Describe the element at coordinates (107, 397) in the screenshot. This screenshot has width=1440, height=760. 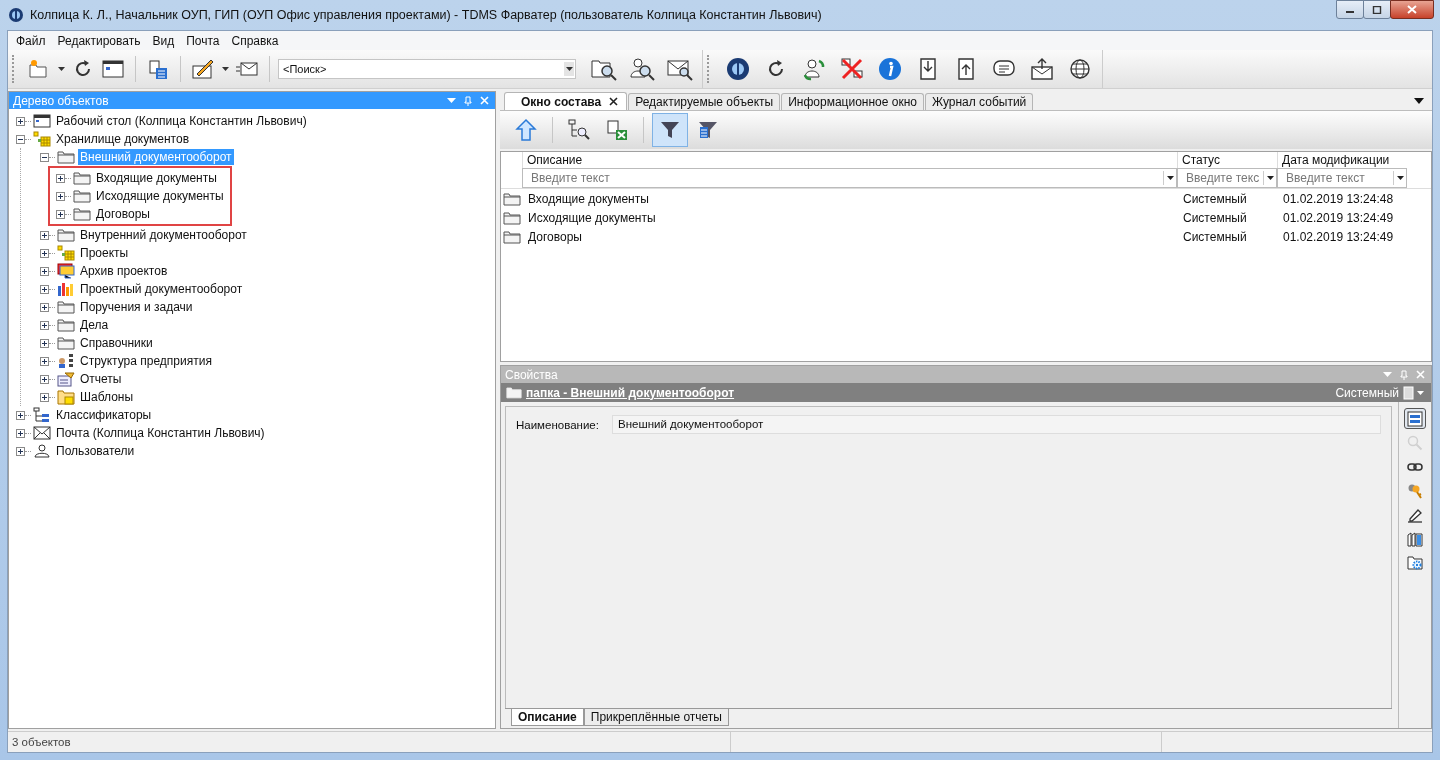
I see `tree-item: Шаблоны` at that location.